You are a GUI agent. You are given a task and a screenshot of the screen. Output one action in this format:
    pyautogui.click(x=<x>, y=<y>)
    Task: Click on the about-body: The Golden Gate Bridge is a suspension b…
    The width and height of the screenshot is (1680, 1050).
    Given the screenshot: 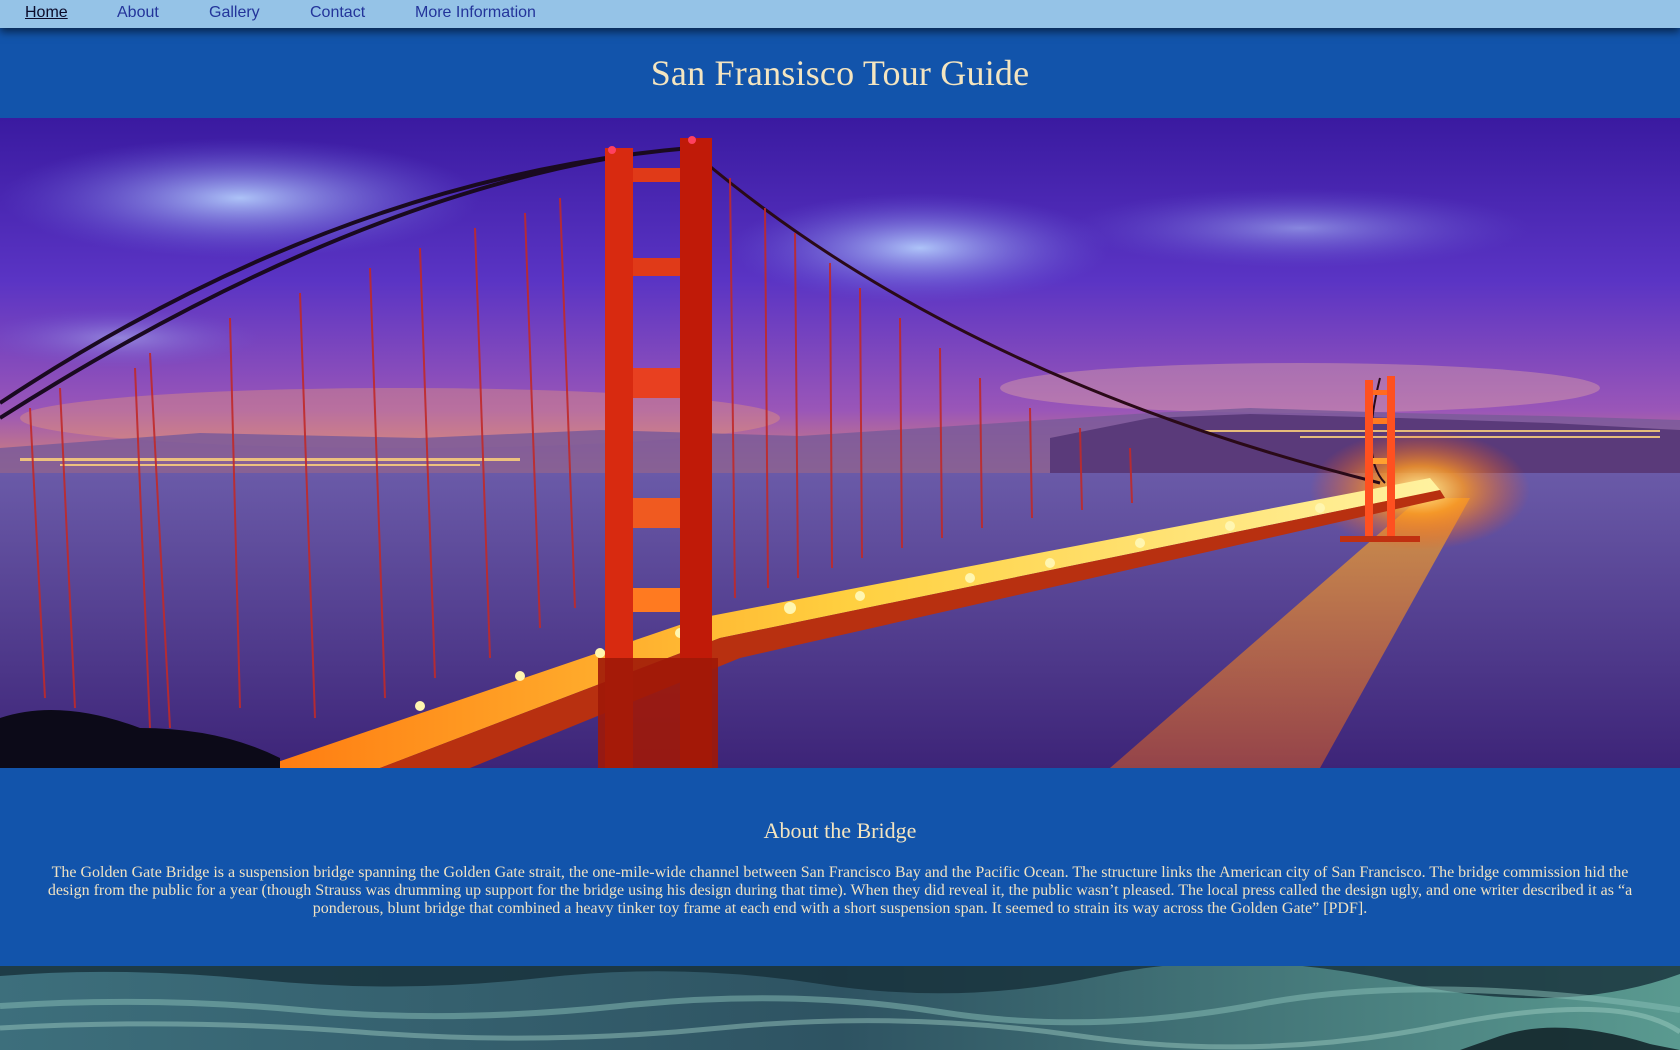 What is the action you would take?
    pyautogui.click(x=840, y=890)
    